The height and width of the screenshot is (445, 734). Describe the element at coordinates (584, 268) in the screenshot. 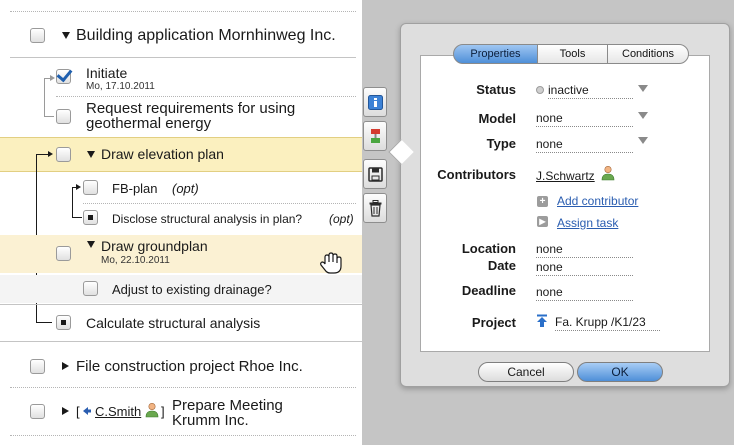

I see `date-field: none` at that location.